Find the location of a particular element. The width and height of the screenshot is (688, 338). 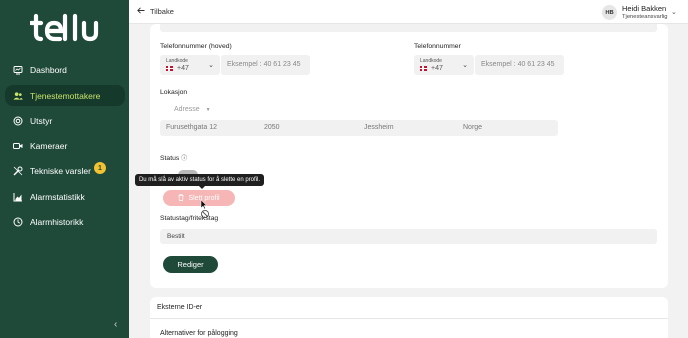

sidebar-item-label: Alarmhistorikk is located at coordinates (57, 221).